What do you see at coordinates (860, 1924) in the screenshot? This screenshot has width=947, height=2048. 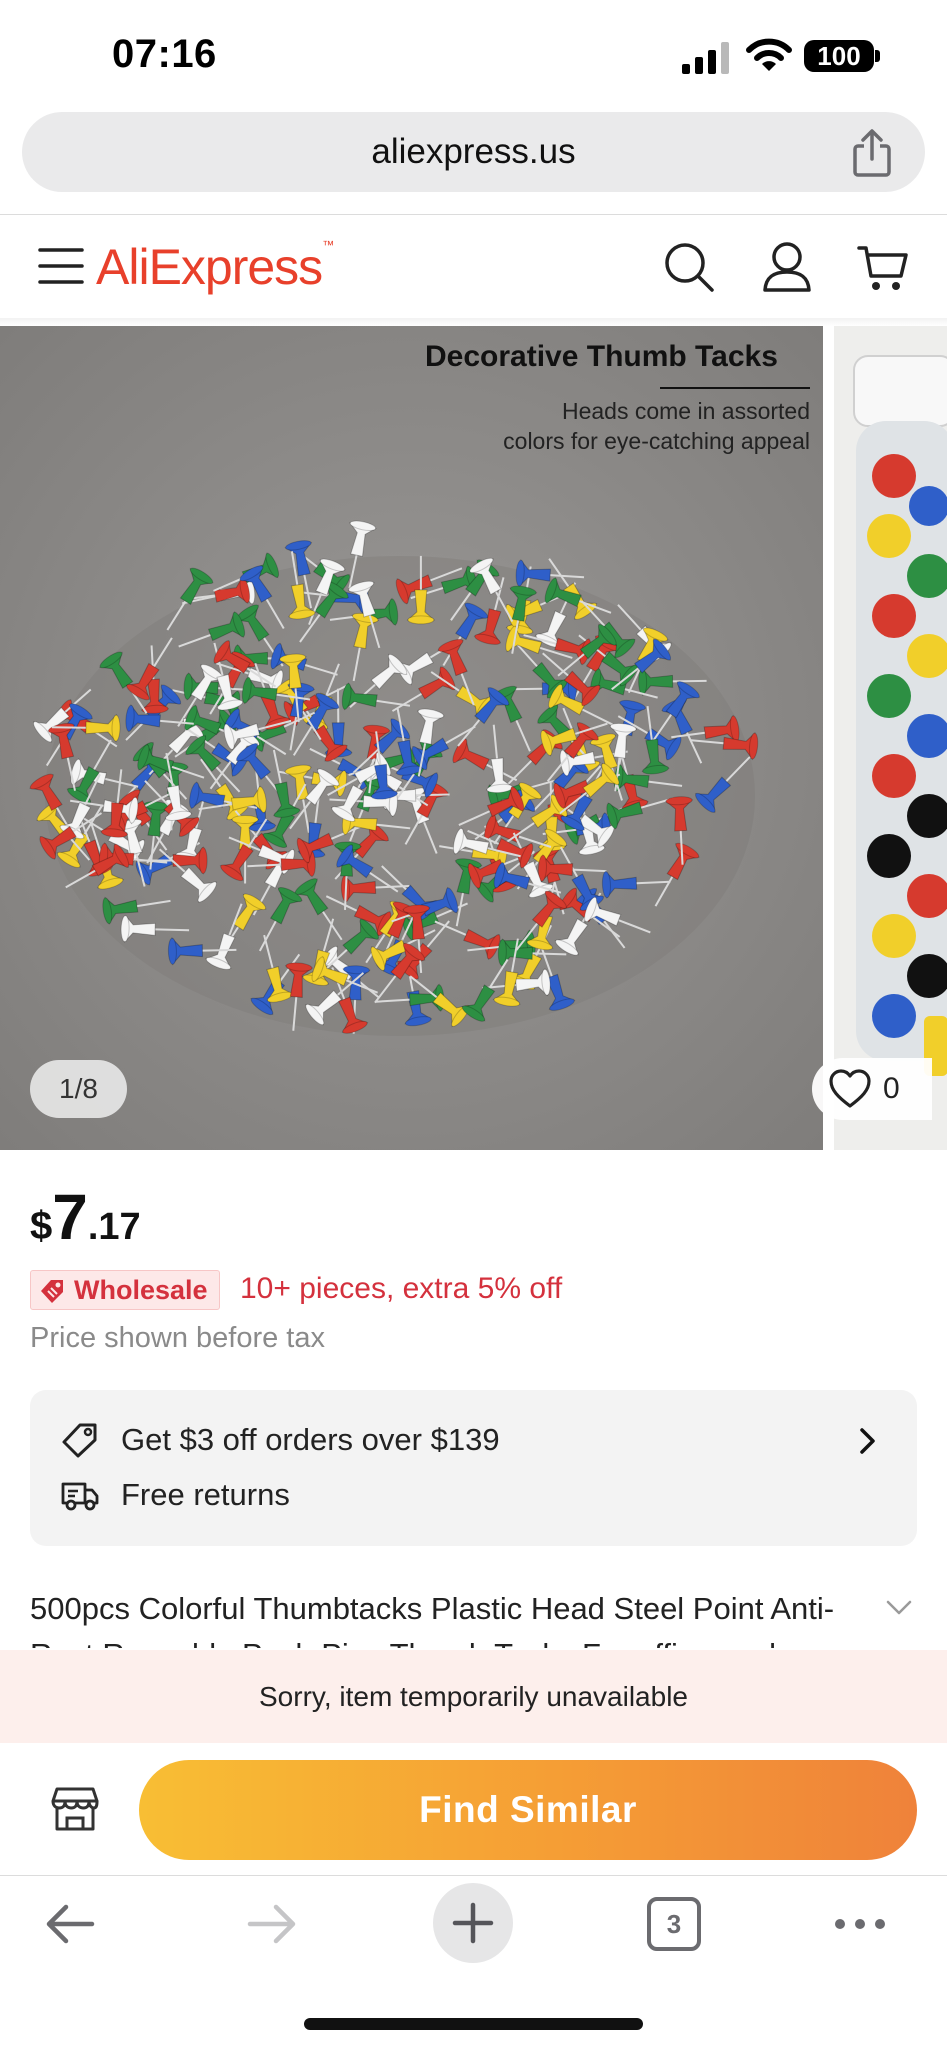 I see `more-icon` at bounding box center [860, 1924].